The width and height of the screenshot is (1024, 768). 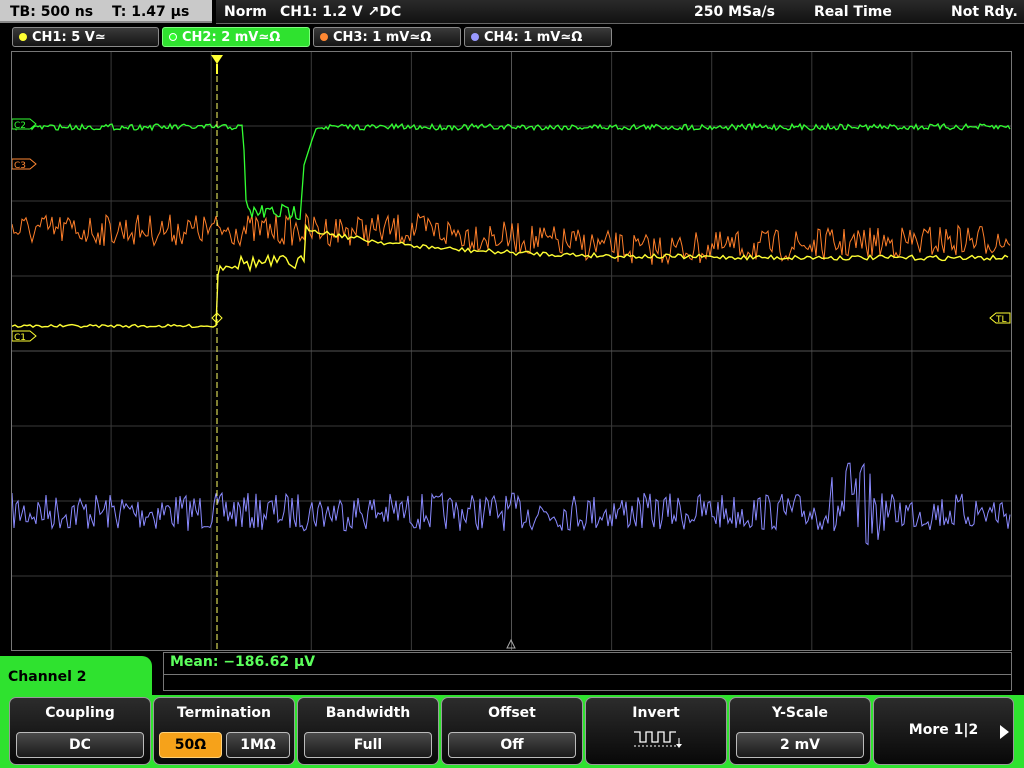 I want to click on invert-title: Invert, so click(x=656, y=713).